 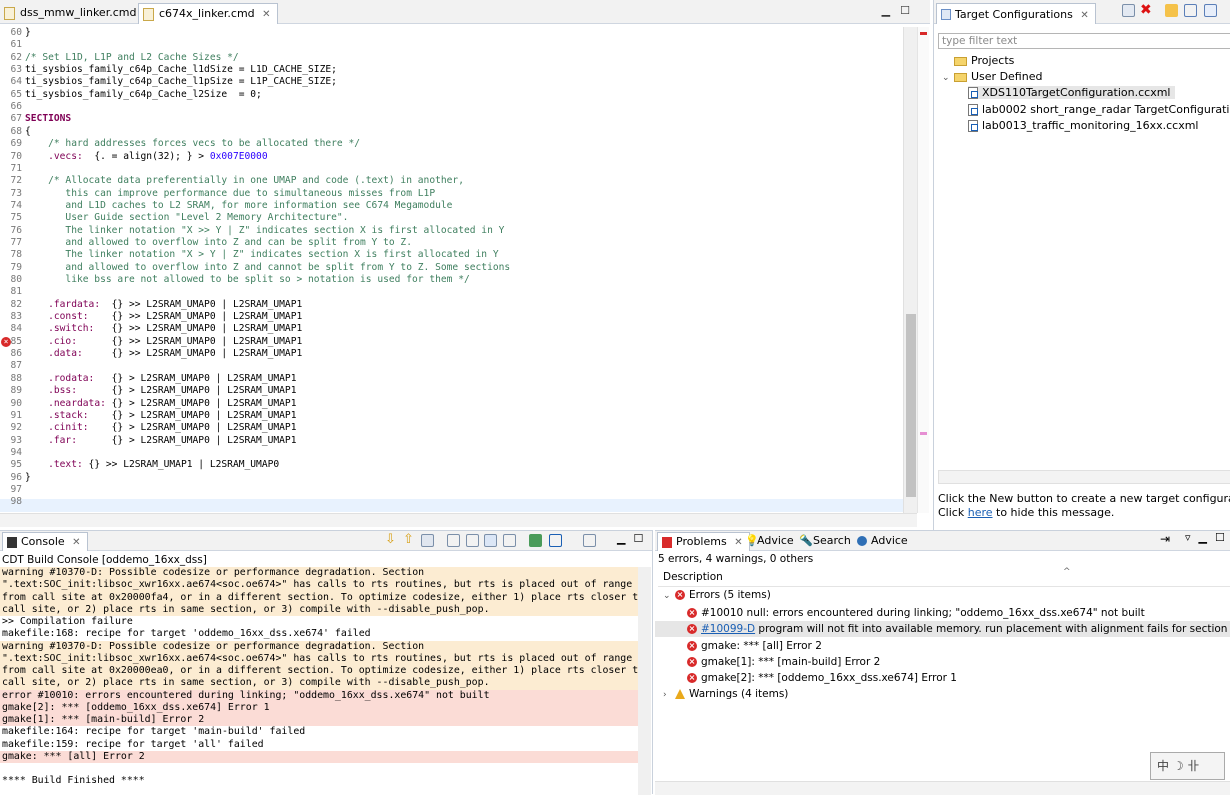 I want to click on error-marker-icon: ×, so click(x=6, y=341).